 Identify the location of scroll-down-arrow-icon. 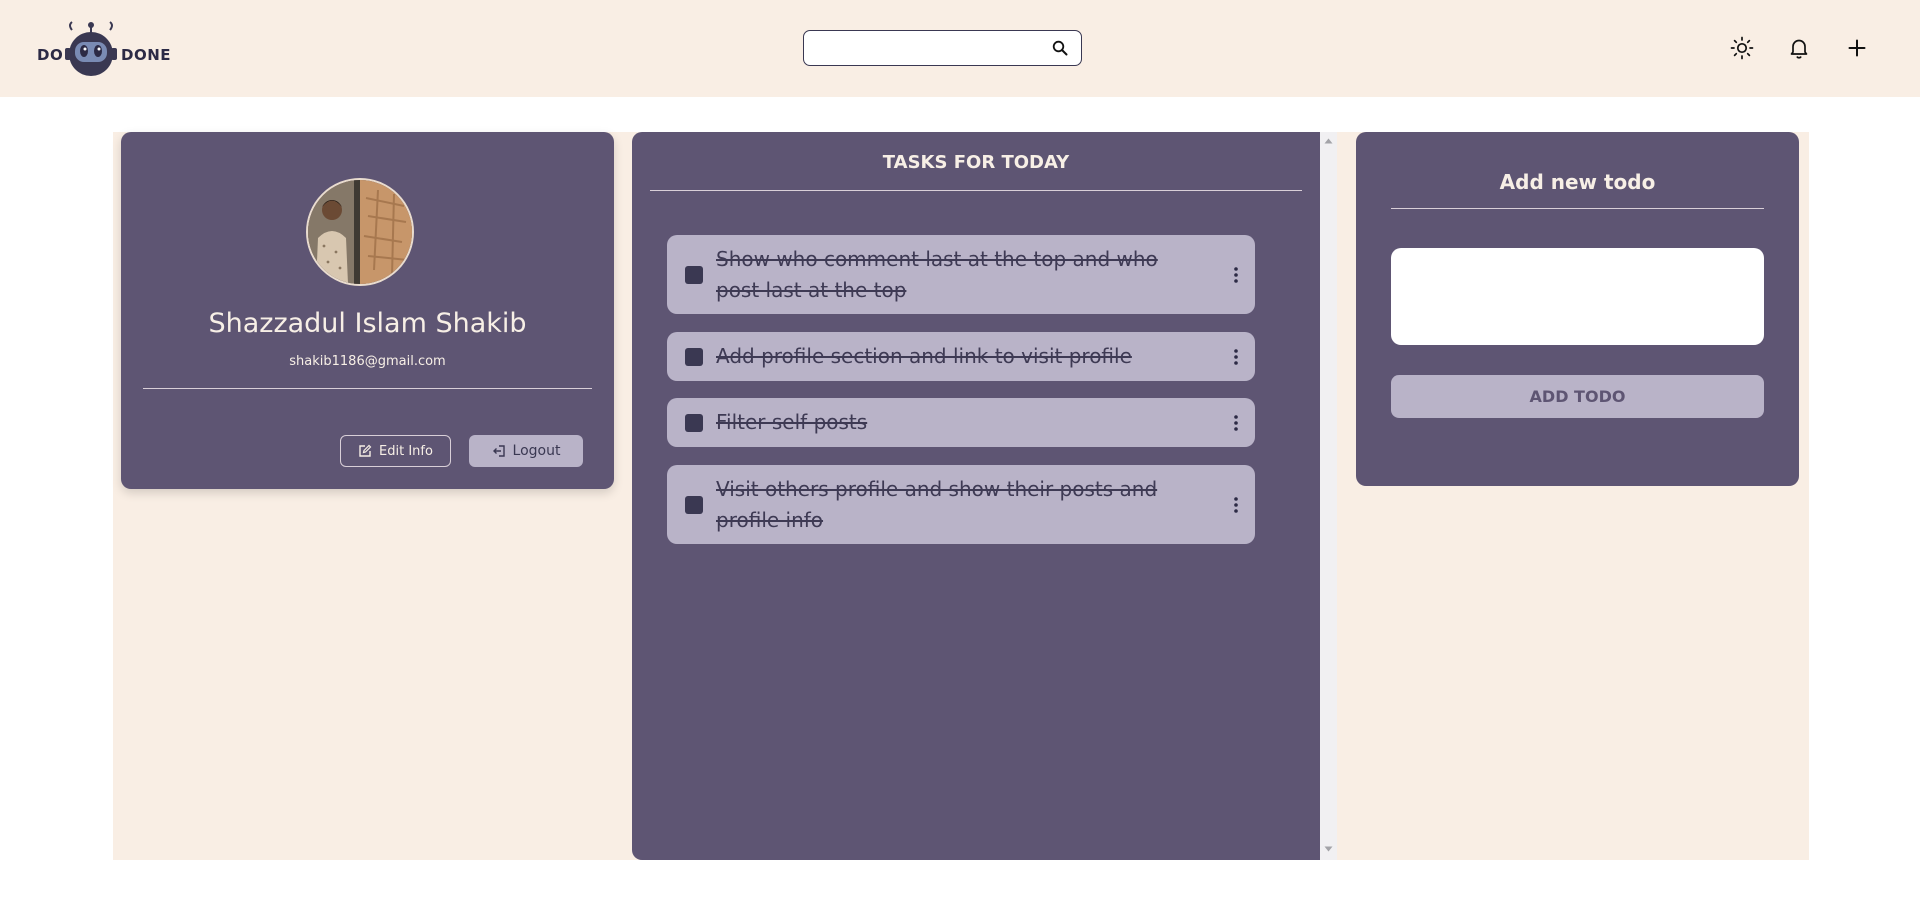
(1328, 849).